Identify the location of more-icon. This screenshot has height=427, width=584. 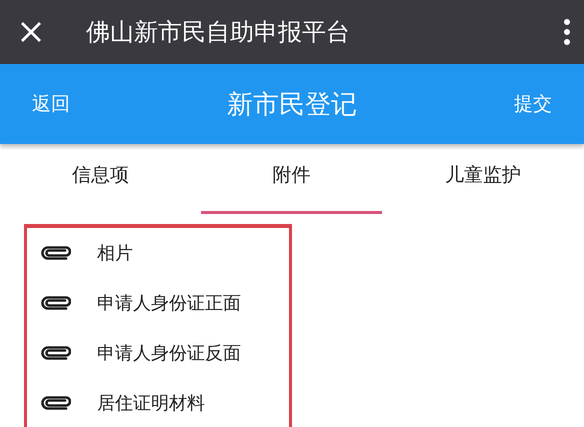
(567, 32).